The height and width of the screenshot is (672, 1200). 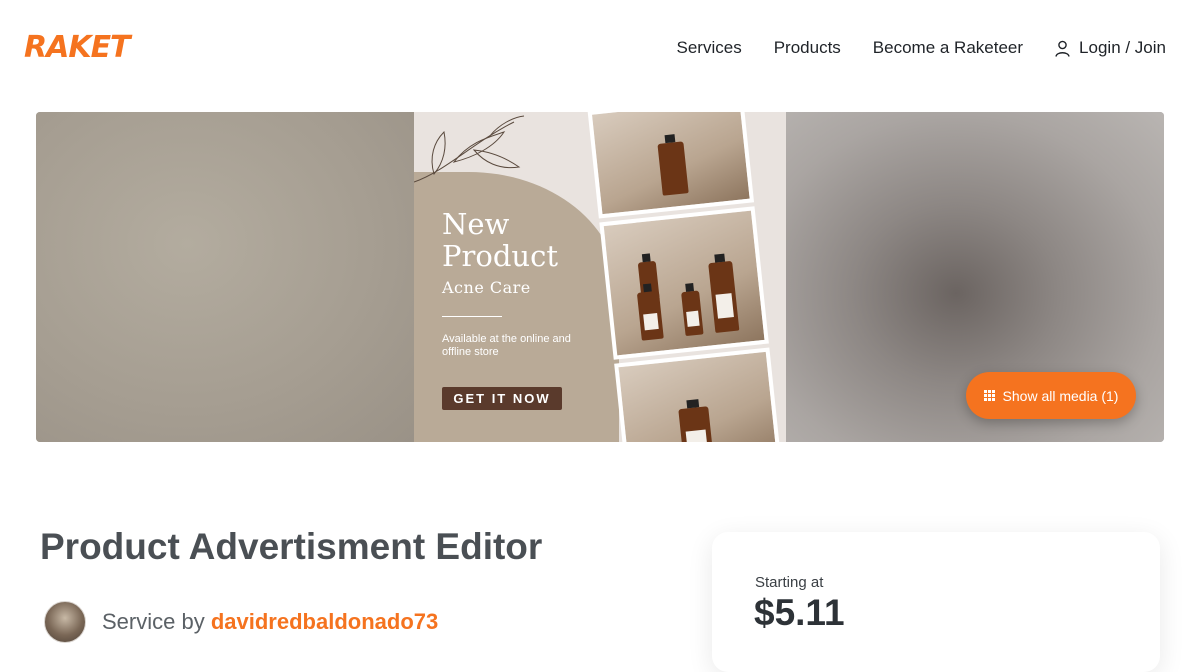 What do you see at coordinates (472, 316) in the screenshot?
I see `poster-divider` at bounding box center [472, 316].